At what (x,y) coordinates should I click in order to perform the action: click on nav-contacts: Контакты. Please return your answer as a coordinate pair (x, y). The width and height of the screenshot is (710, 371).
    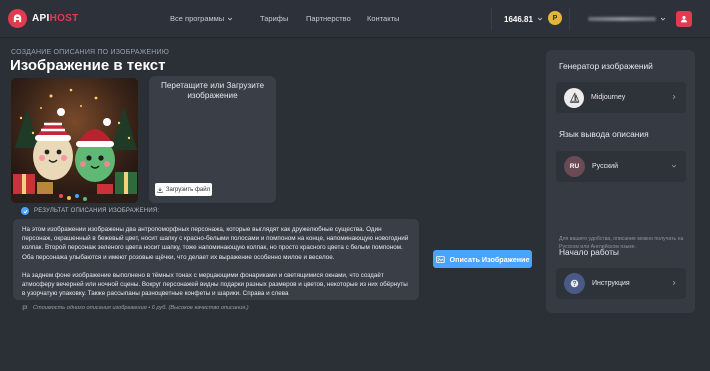
    Looking at the image, I should click on (383, 18).